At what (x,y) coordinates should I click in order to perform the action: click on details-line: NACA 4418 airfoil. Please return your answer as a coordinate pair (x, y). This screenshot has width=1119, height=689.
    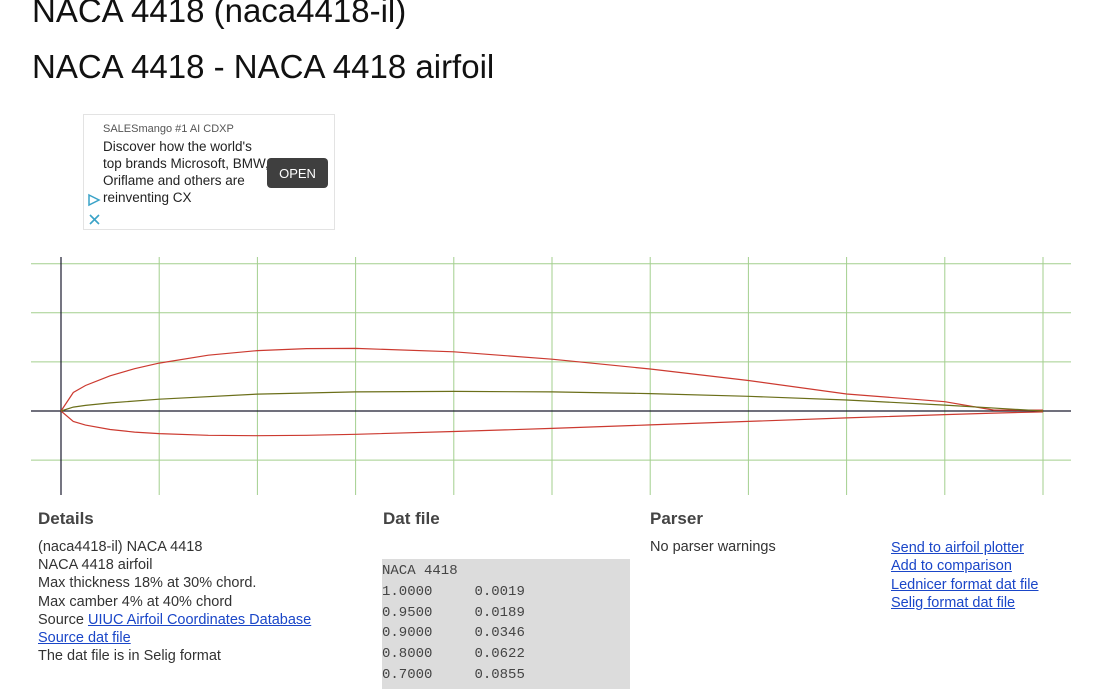
    Looking at the image, I should click on (95, 565).